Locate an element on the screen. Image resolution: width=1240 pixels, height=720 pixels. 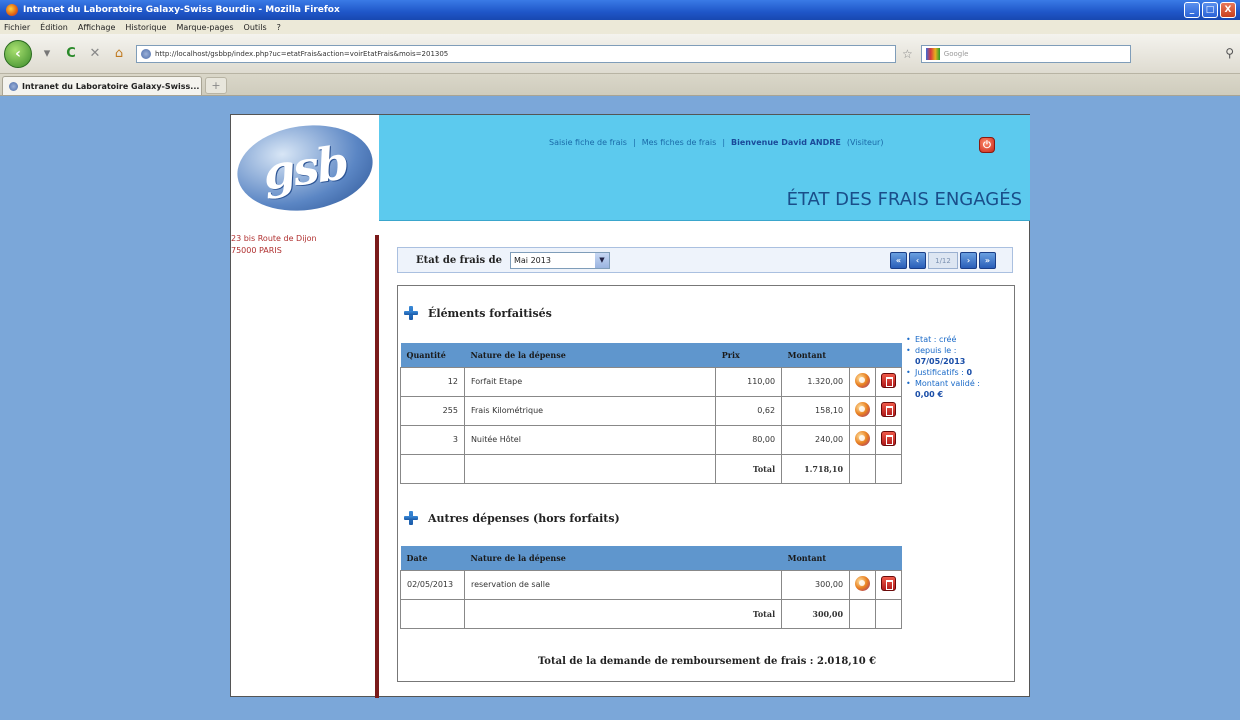
cell-edit is located at coordinates (862, 439).